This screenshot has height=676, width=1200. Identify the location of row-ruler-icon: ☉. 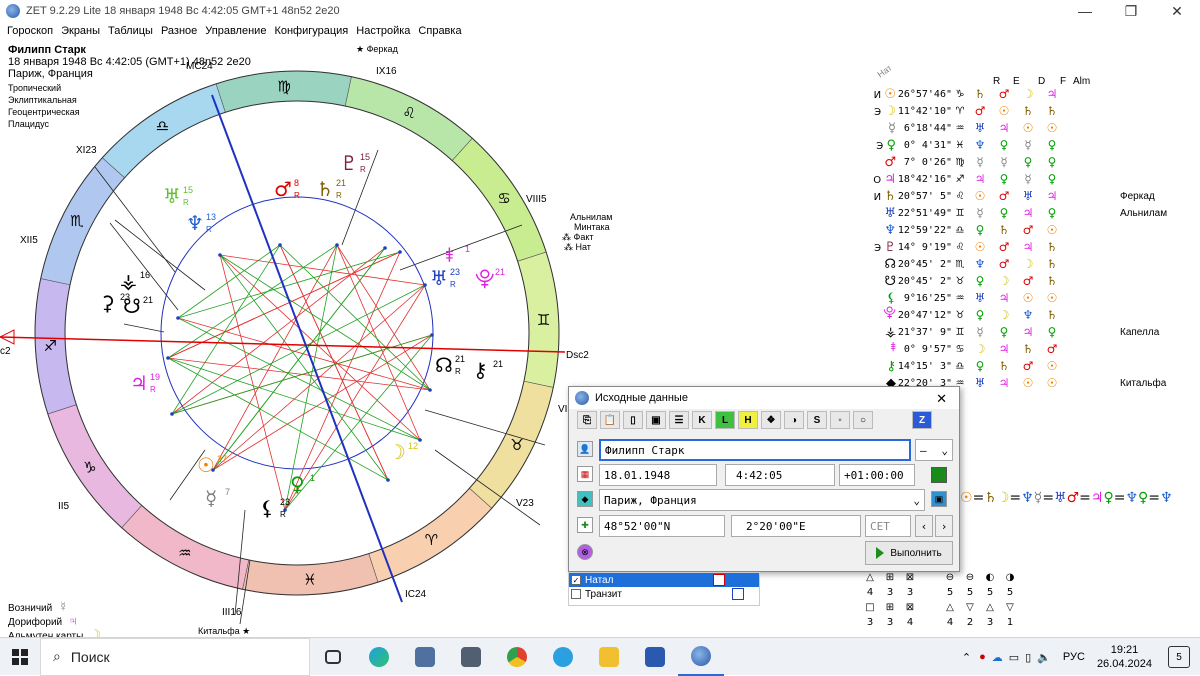
(980, 196).